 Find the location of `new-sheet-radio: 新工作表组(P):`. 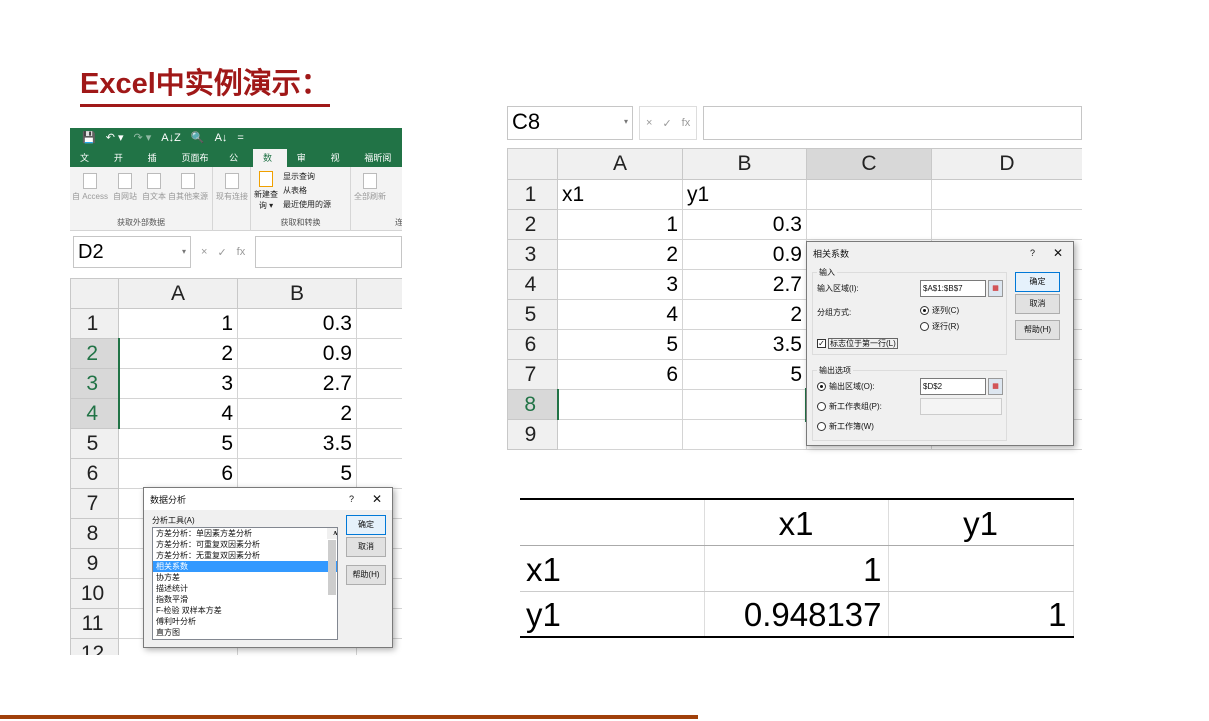

new-sheet-radio: 新工作表组(P): is located at coordinates (849, 406).